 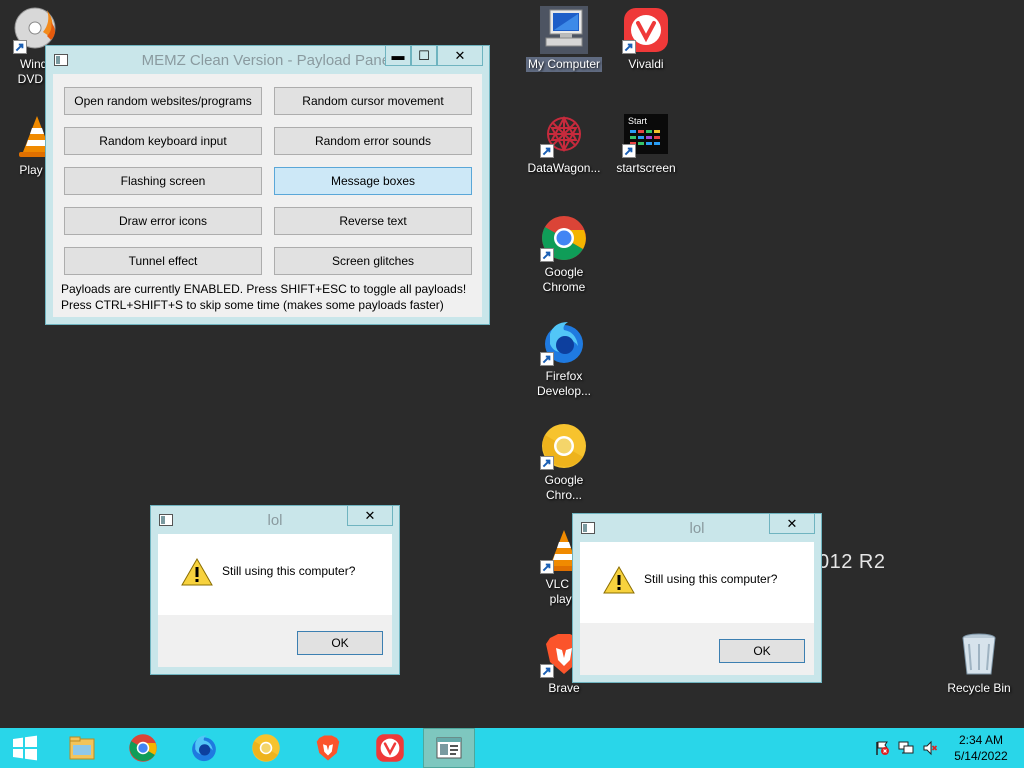 I want to click on clock-date: 5/14/2022, so click(x=981, y=756).